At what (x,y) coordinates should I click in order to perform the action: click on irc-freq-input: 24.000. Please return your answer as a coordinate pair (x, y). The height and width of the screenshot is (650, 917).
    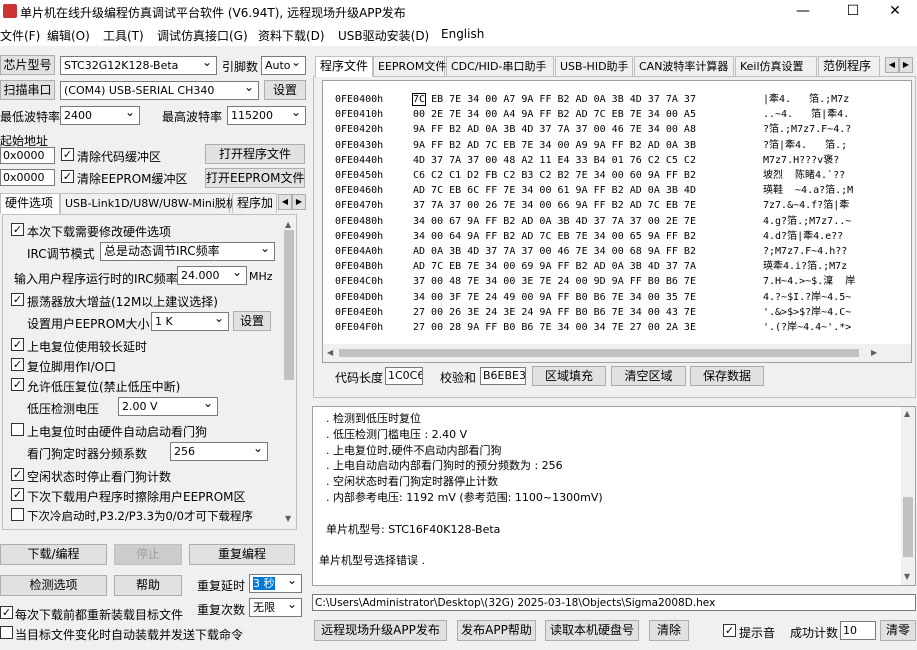
    Looking at the image, I should click on (212, 275).